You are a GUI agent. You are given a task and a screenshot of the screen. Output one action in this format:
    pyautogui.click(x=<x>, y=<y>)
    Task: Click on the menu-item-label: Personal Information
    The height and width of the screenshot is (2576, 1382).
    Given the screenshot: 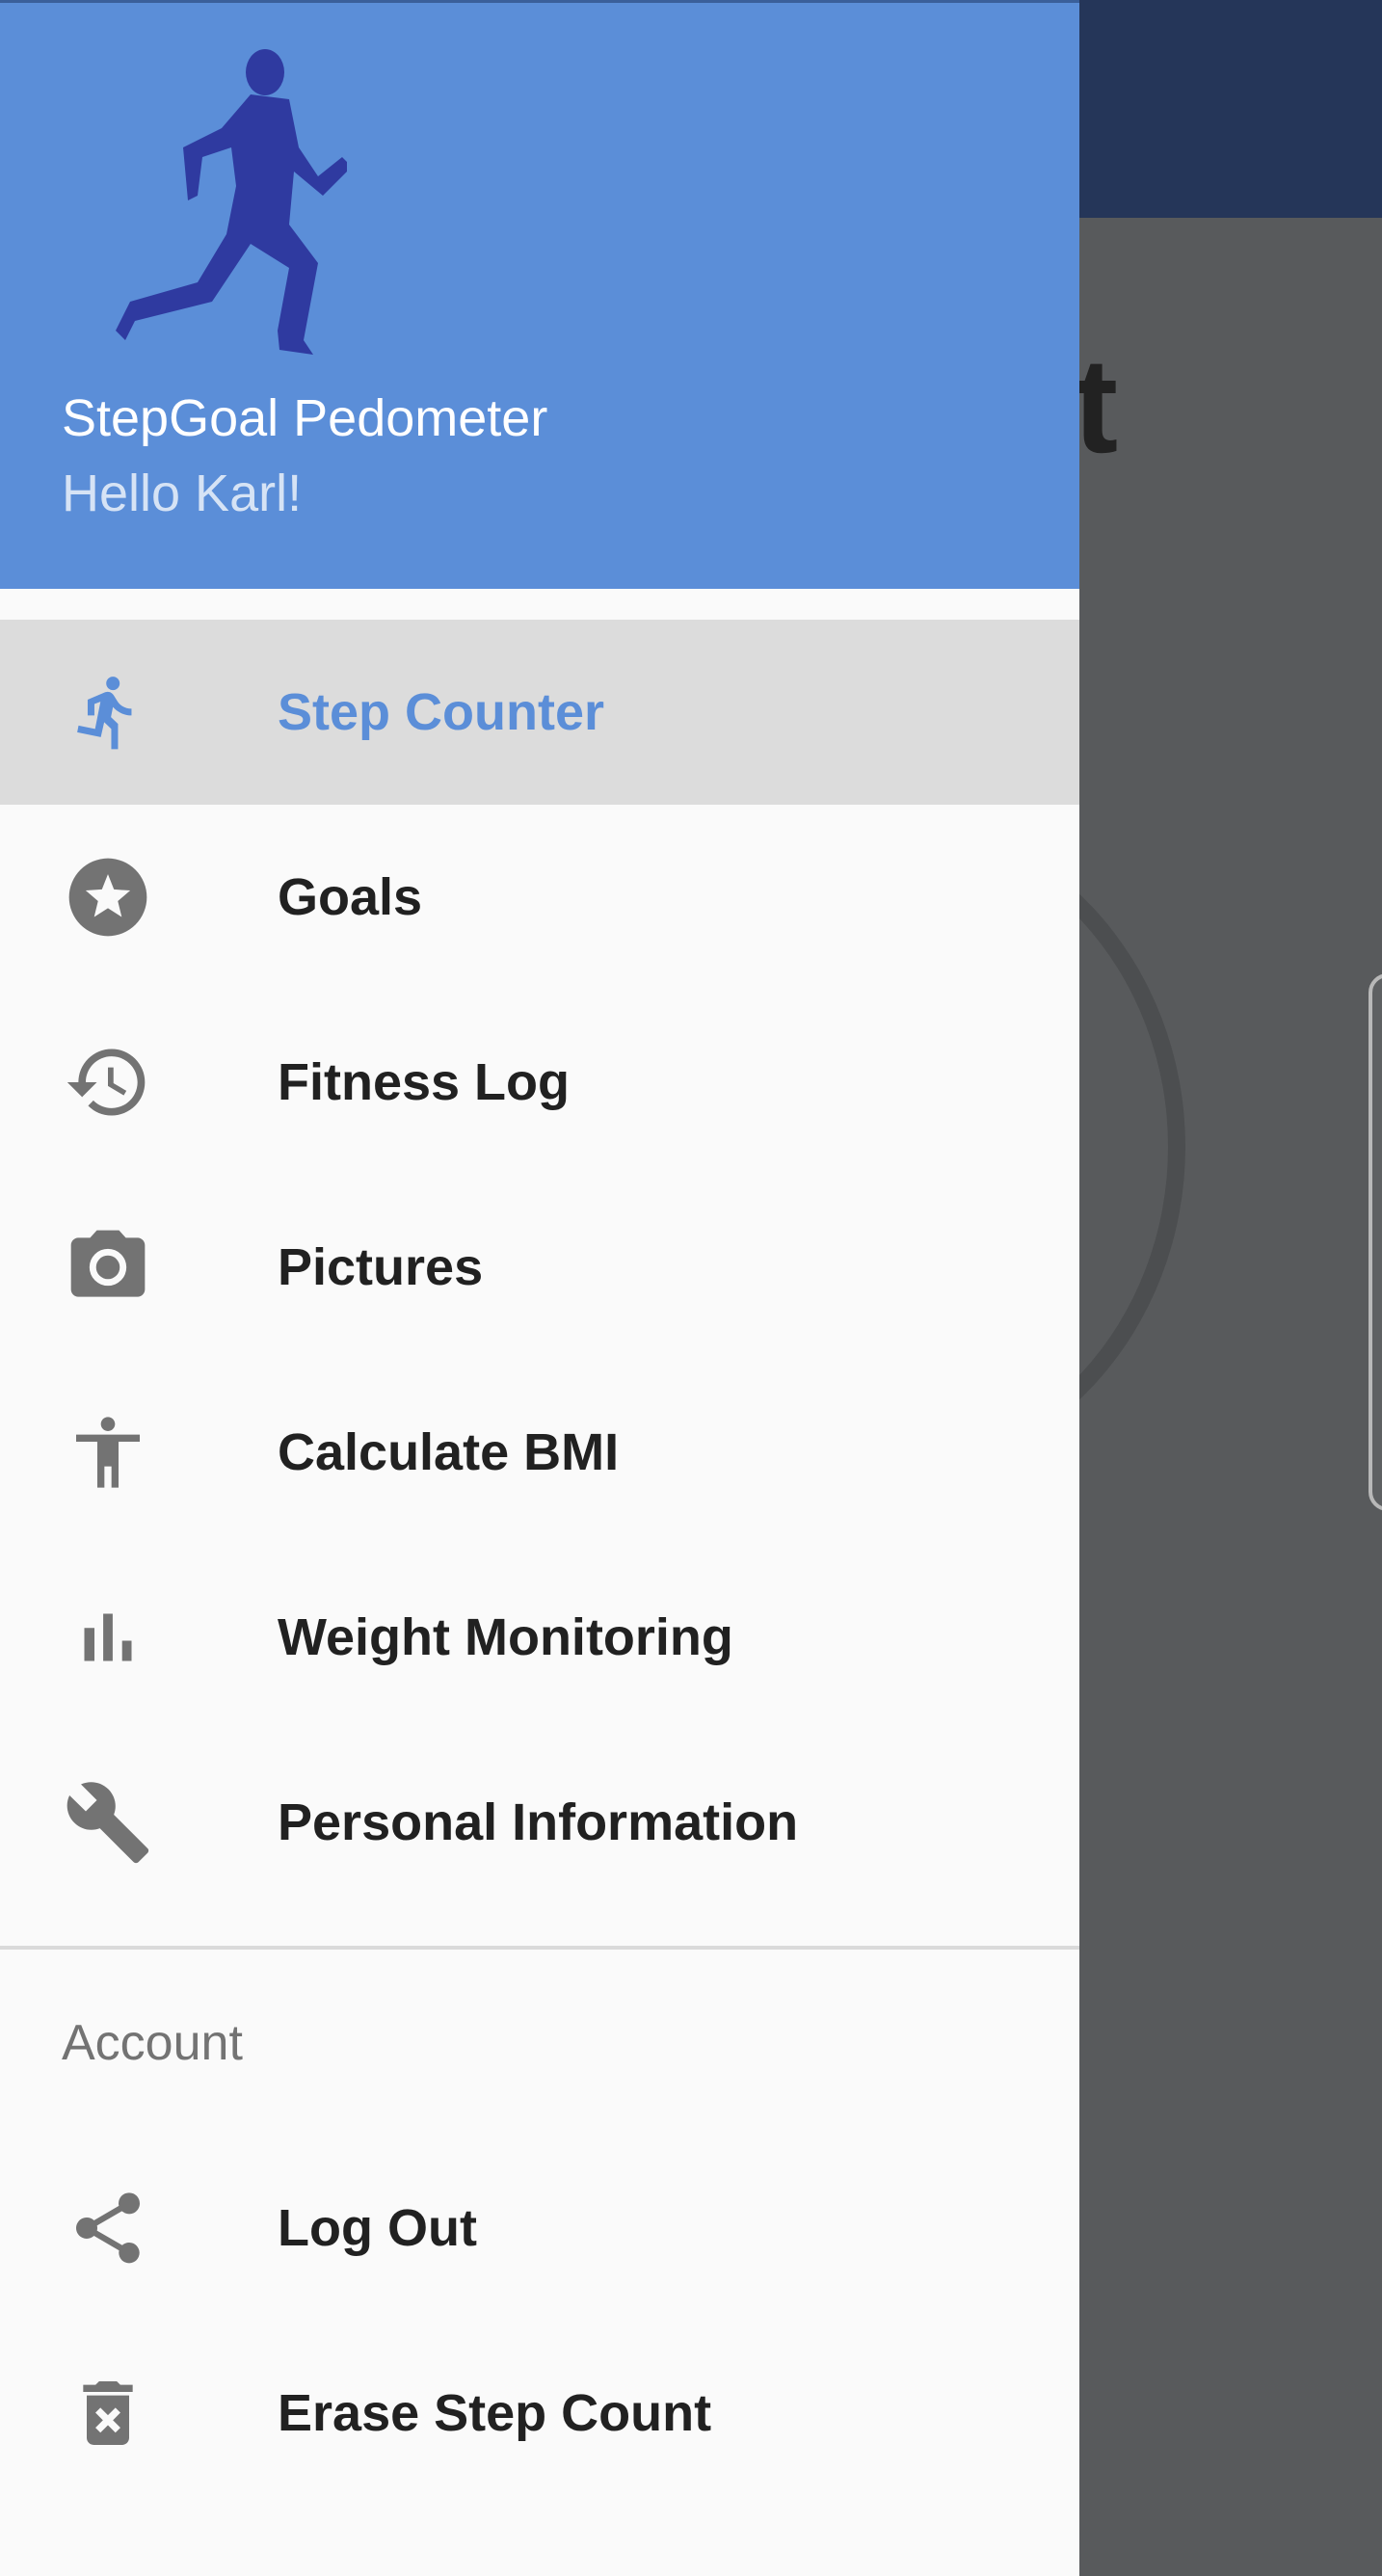 What is the action you would take?
    pyautogui.click(x=539, y=1822)
    